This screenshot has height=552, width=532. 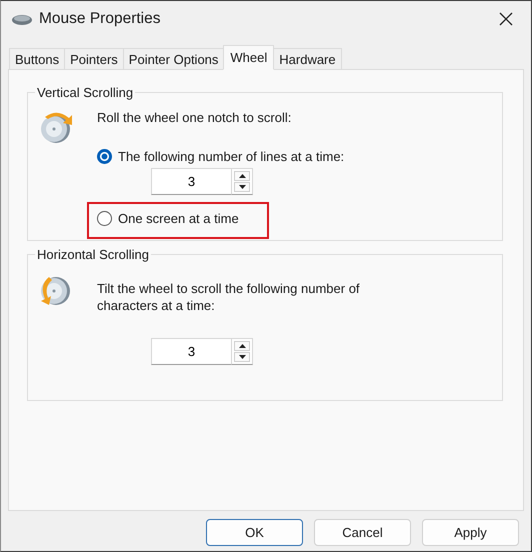 What do you see at coordinates (100, 19) in the screenshot?
I see `window-title: Mouse Properties` at bounding box center [100, 19].